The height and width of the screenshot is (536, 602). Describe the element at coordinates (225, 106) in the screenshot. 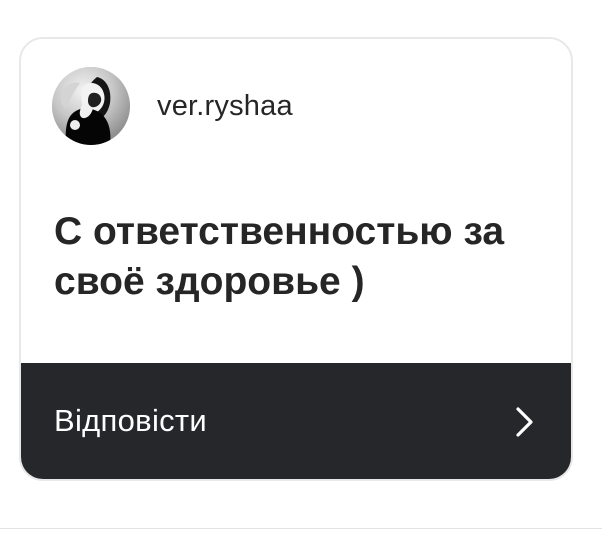

I see `username: ver.ryshaa` at that location.